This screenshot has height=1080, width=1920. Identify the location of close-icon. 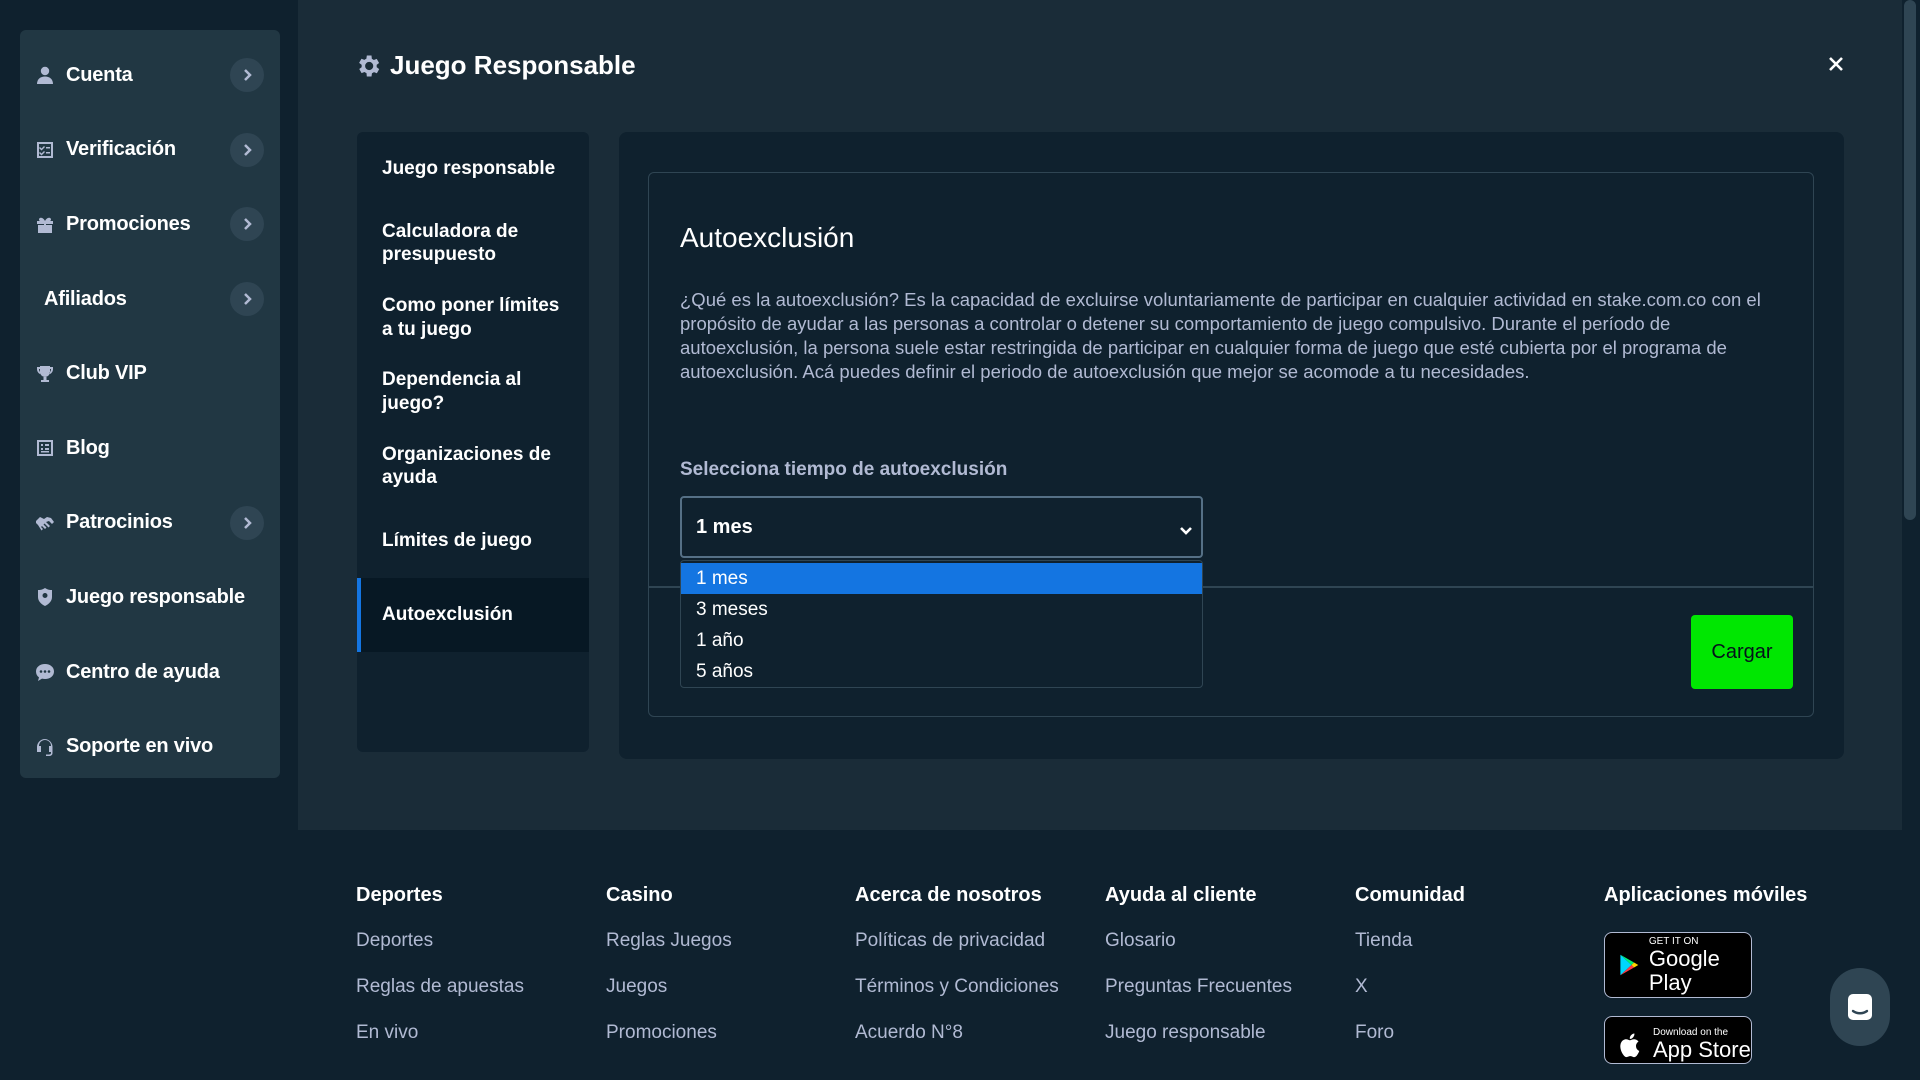
(1836, 64).